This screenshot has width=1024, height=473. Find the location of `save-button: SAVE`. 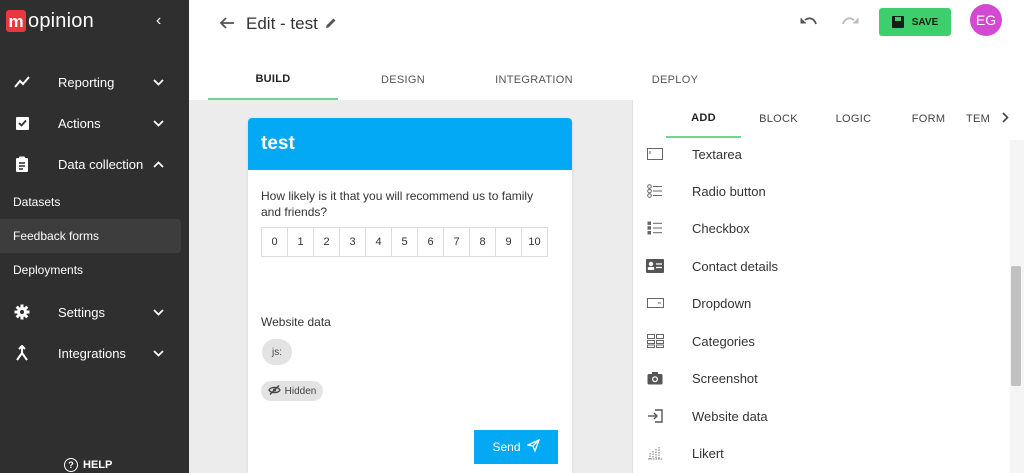

save-button: SAVE is located at coordinates (915, 22).